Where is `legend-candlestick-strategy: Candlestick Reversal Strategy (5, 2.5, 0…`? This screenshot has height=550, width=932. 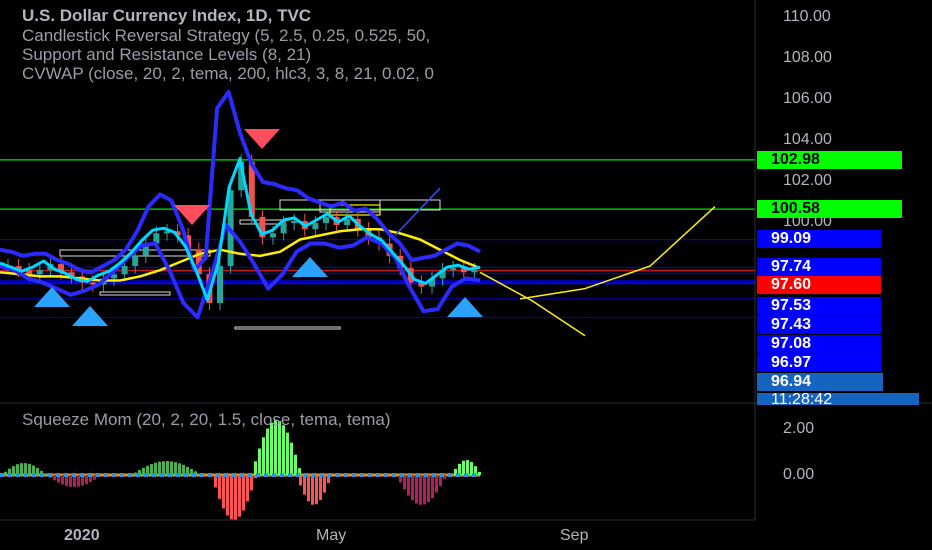 legend-candlestick-strategy: Candlestick Reversal Strategy (5, 2.5, 0… is located at coordinates (226, 35).